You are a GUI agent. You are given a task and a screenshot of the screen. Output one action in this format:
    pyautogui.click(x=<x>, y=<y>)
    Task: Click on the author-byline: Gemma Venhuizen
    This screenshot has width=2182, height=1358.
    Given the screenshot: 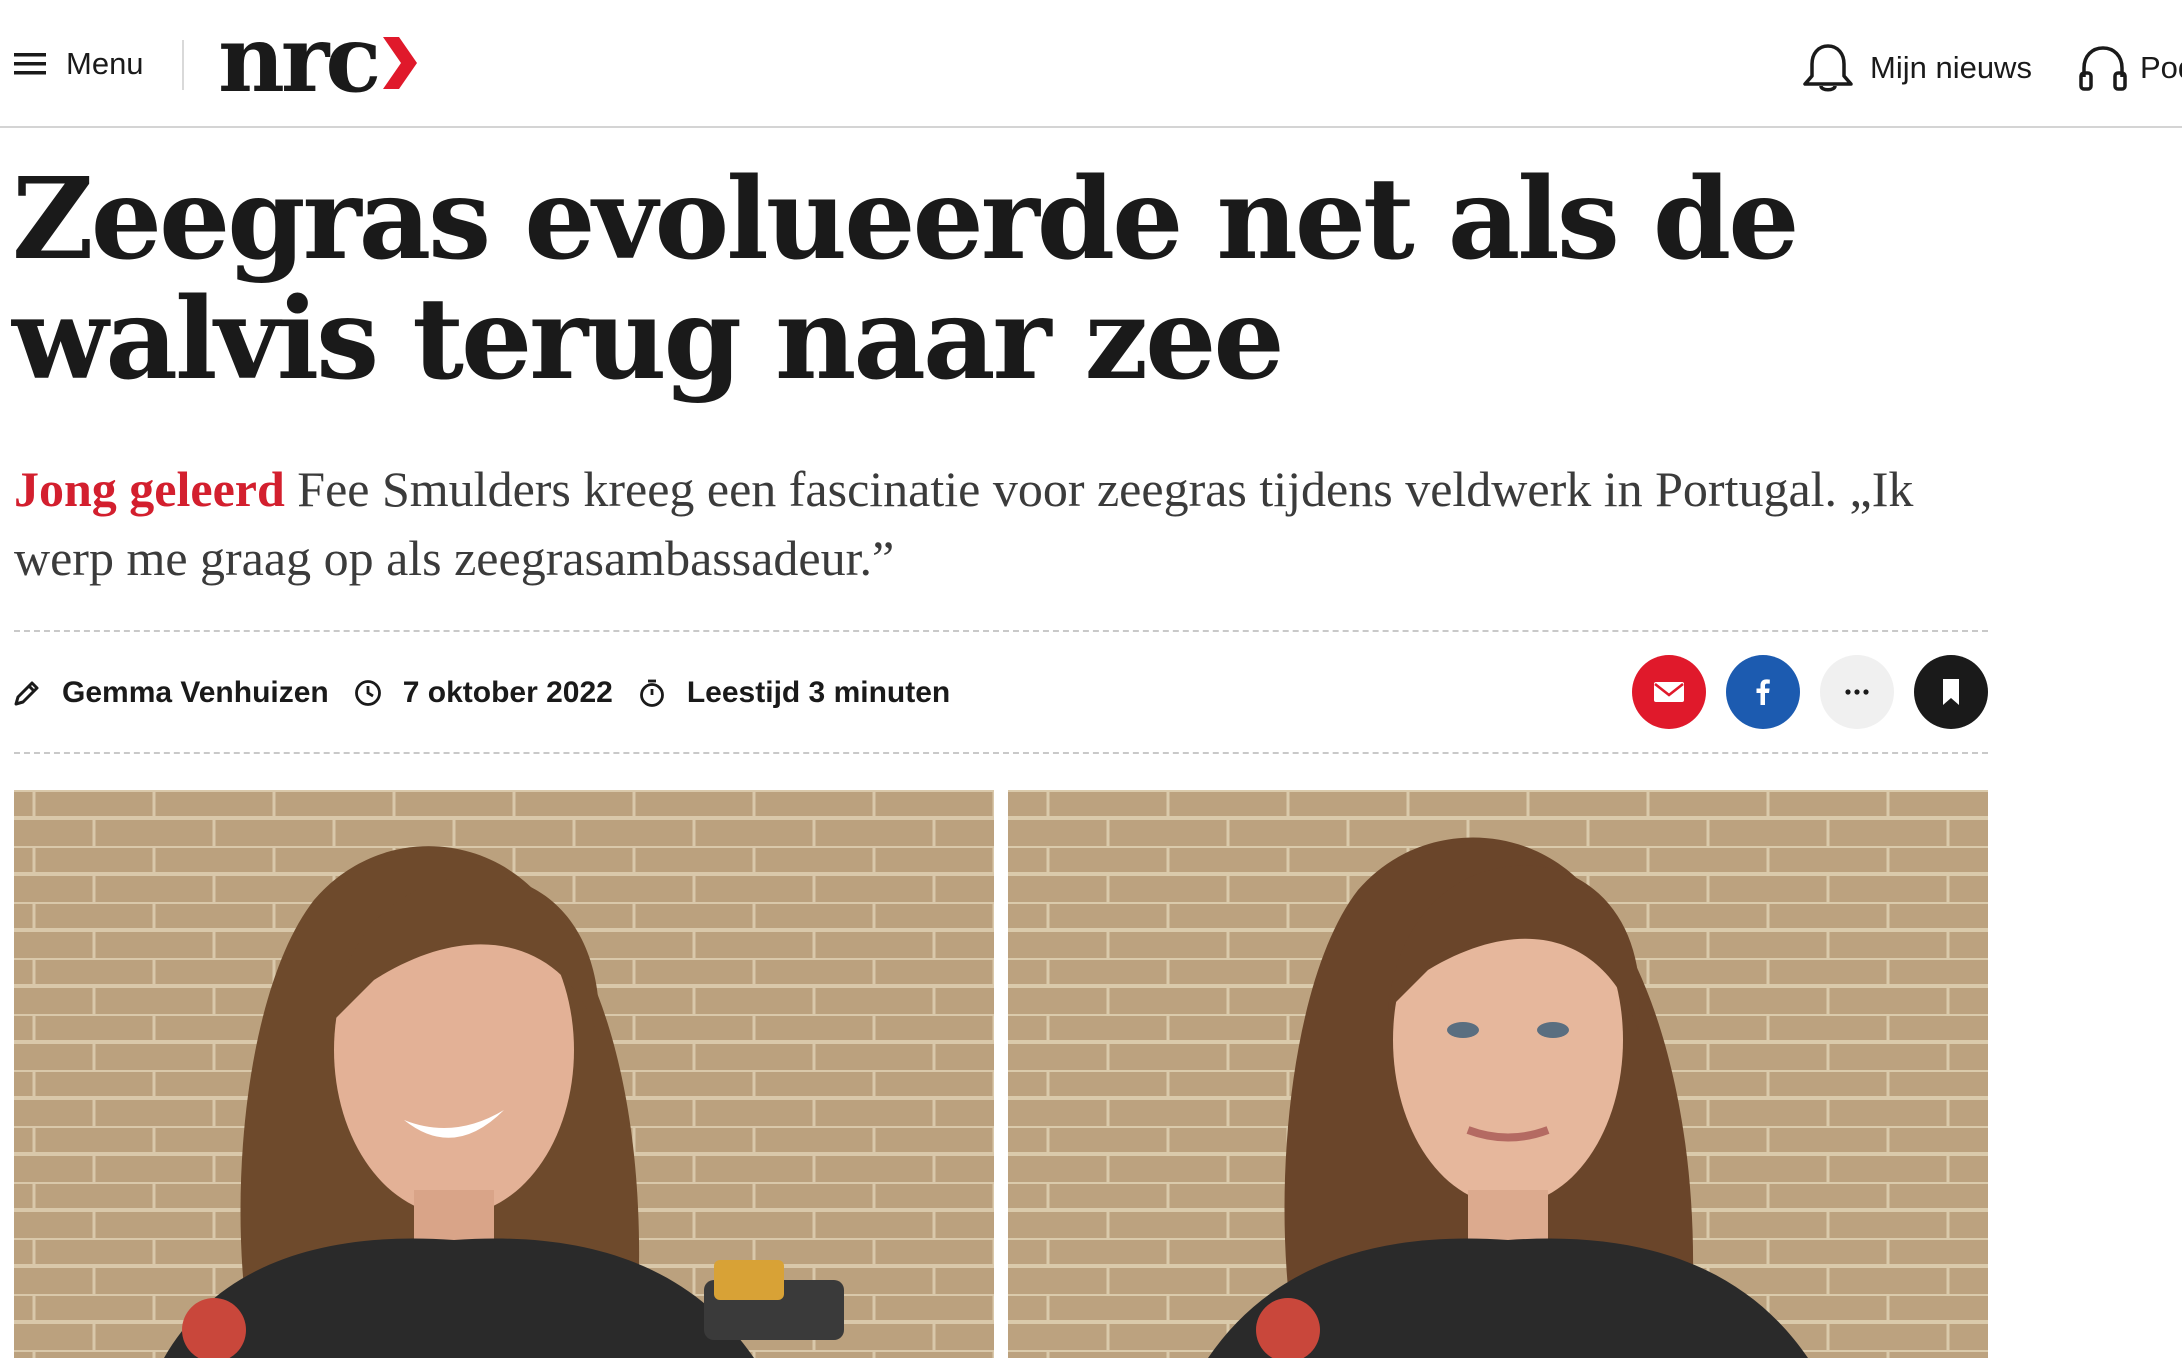 What is the action you would take?
    pyautogui.click(x=170, y=693)
    